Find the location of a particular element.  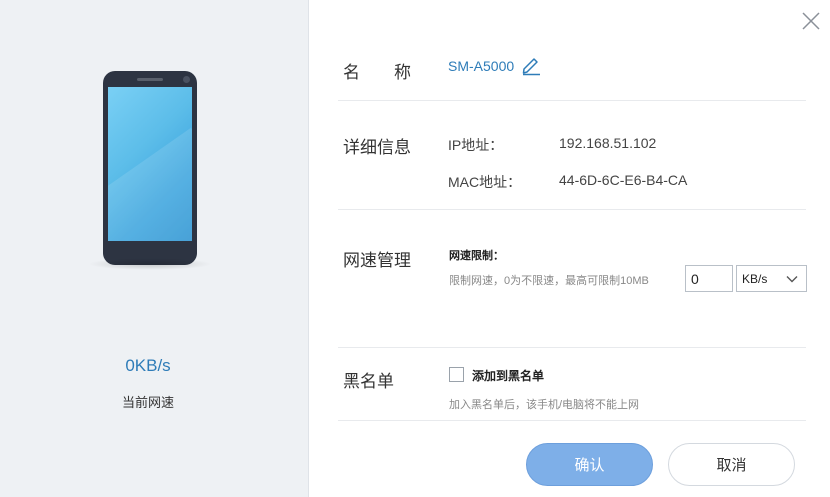

chevron-down-icon is located at coordinates (792, 279).